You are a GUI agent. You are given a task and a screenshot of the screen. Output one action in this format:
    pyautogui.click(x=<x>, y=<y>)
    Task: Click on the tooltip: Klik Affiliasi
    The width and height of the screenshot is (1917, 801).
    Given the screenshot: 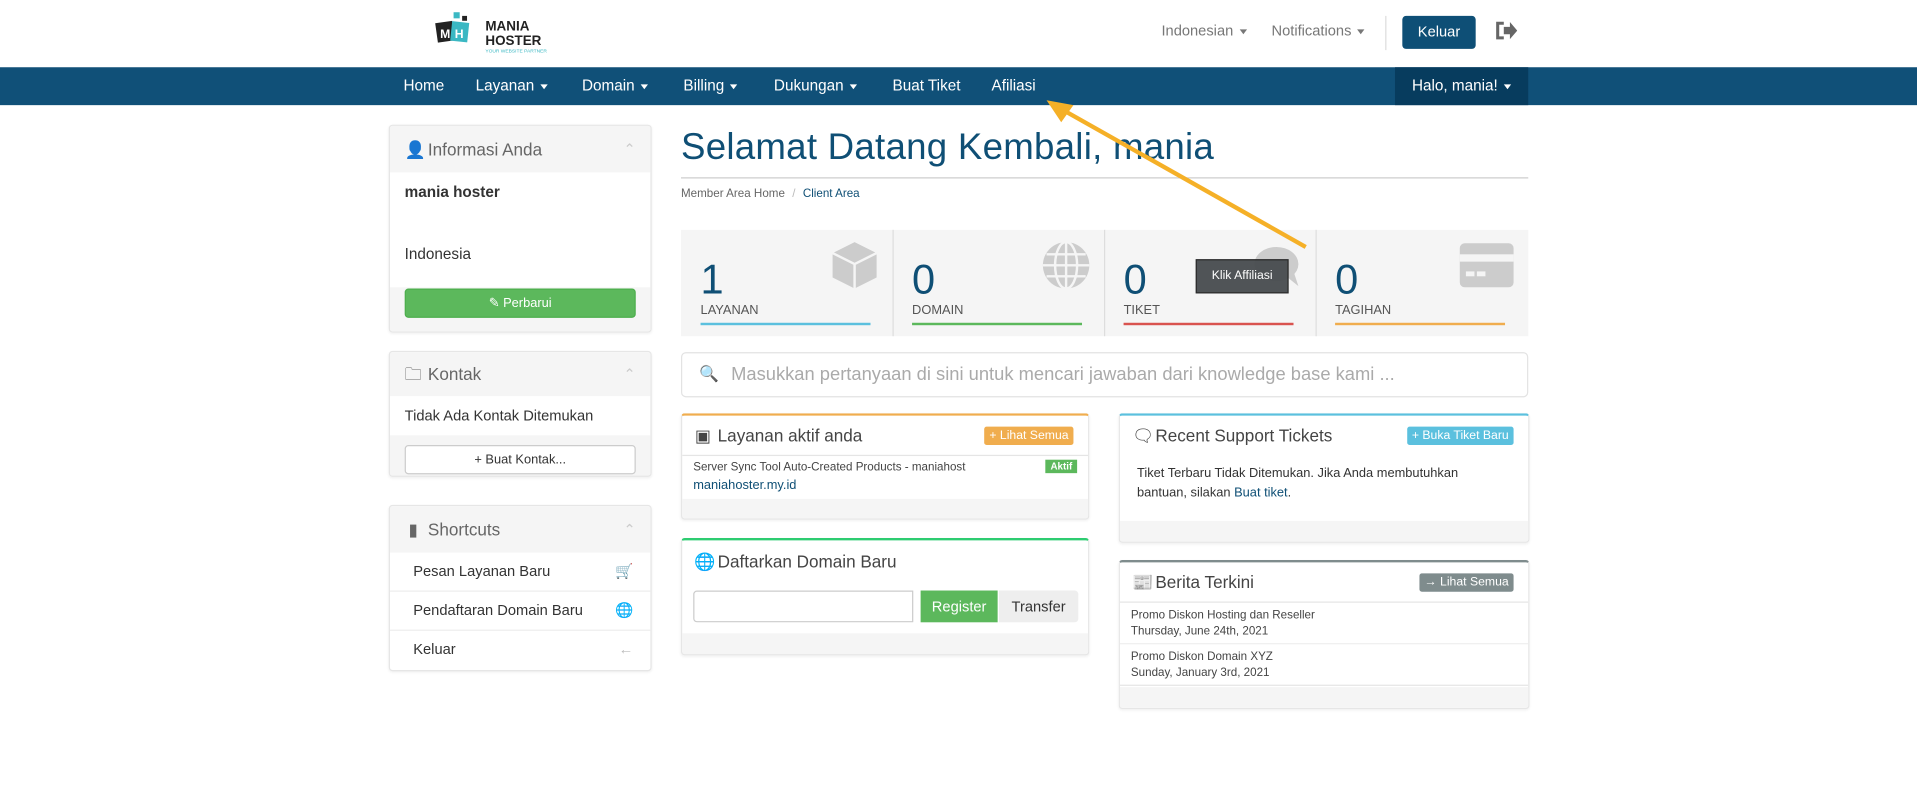 What is the action you would take?
    pyautogui.click(x=1242, y=276)
    